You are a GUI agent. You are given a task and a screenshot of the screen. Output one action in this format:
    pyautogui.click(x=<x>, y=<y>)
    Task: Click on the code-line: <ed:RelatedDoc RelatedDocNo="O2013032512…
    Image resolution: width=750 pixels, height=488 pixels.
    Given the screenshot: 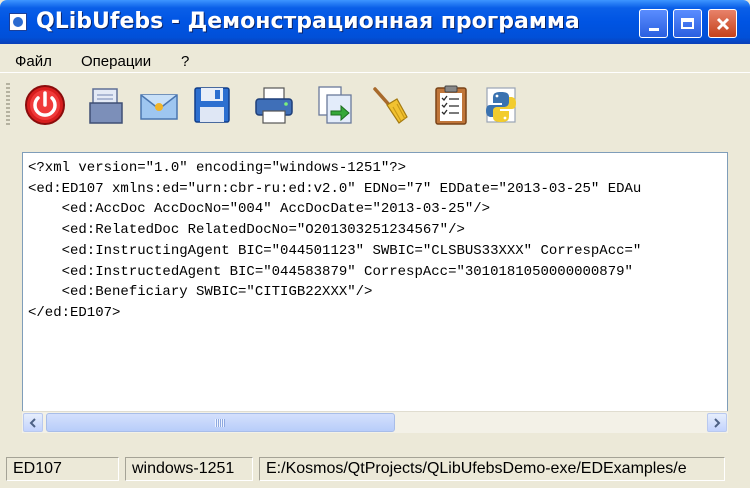 What is the action you would take?
    pyautogui.click(x=246, y=230)
    